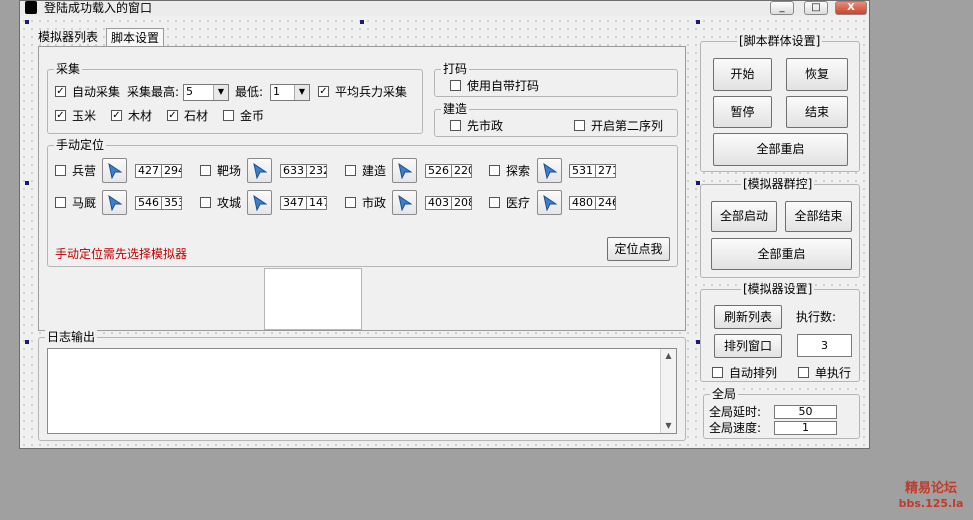 The height and width of the screenshot is (520, 973). I want to click on collect-group-title: 采集, so click(68, 69).